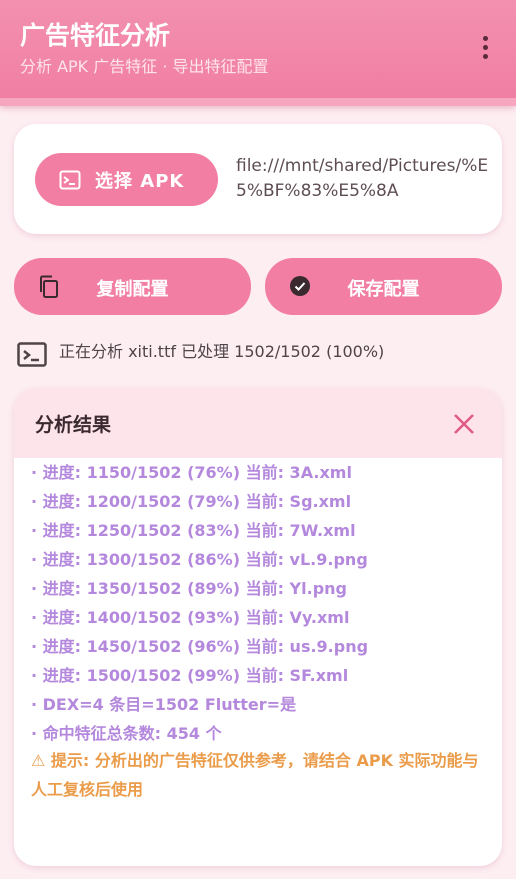 The width and height of the screenshot is (516, 879). What do you see at coordinates (164, 704) in the screenshot?
I see `log-line: · DEX=4 条目=1502 Flutter=是` at bounding box center [164, 704].